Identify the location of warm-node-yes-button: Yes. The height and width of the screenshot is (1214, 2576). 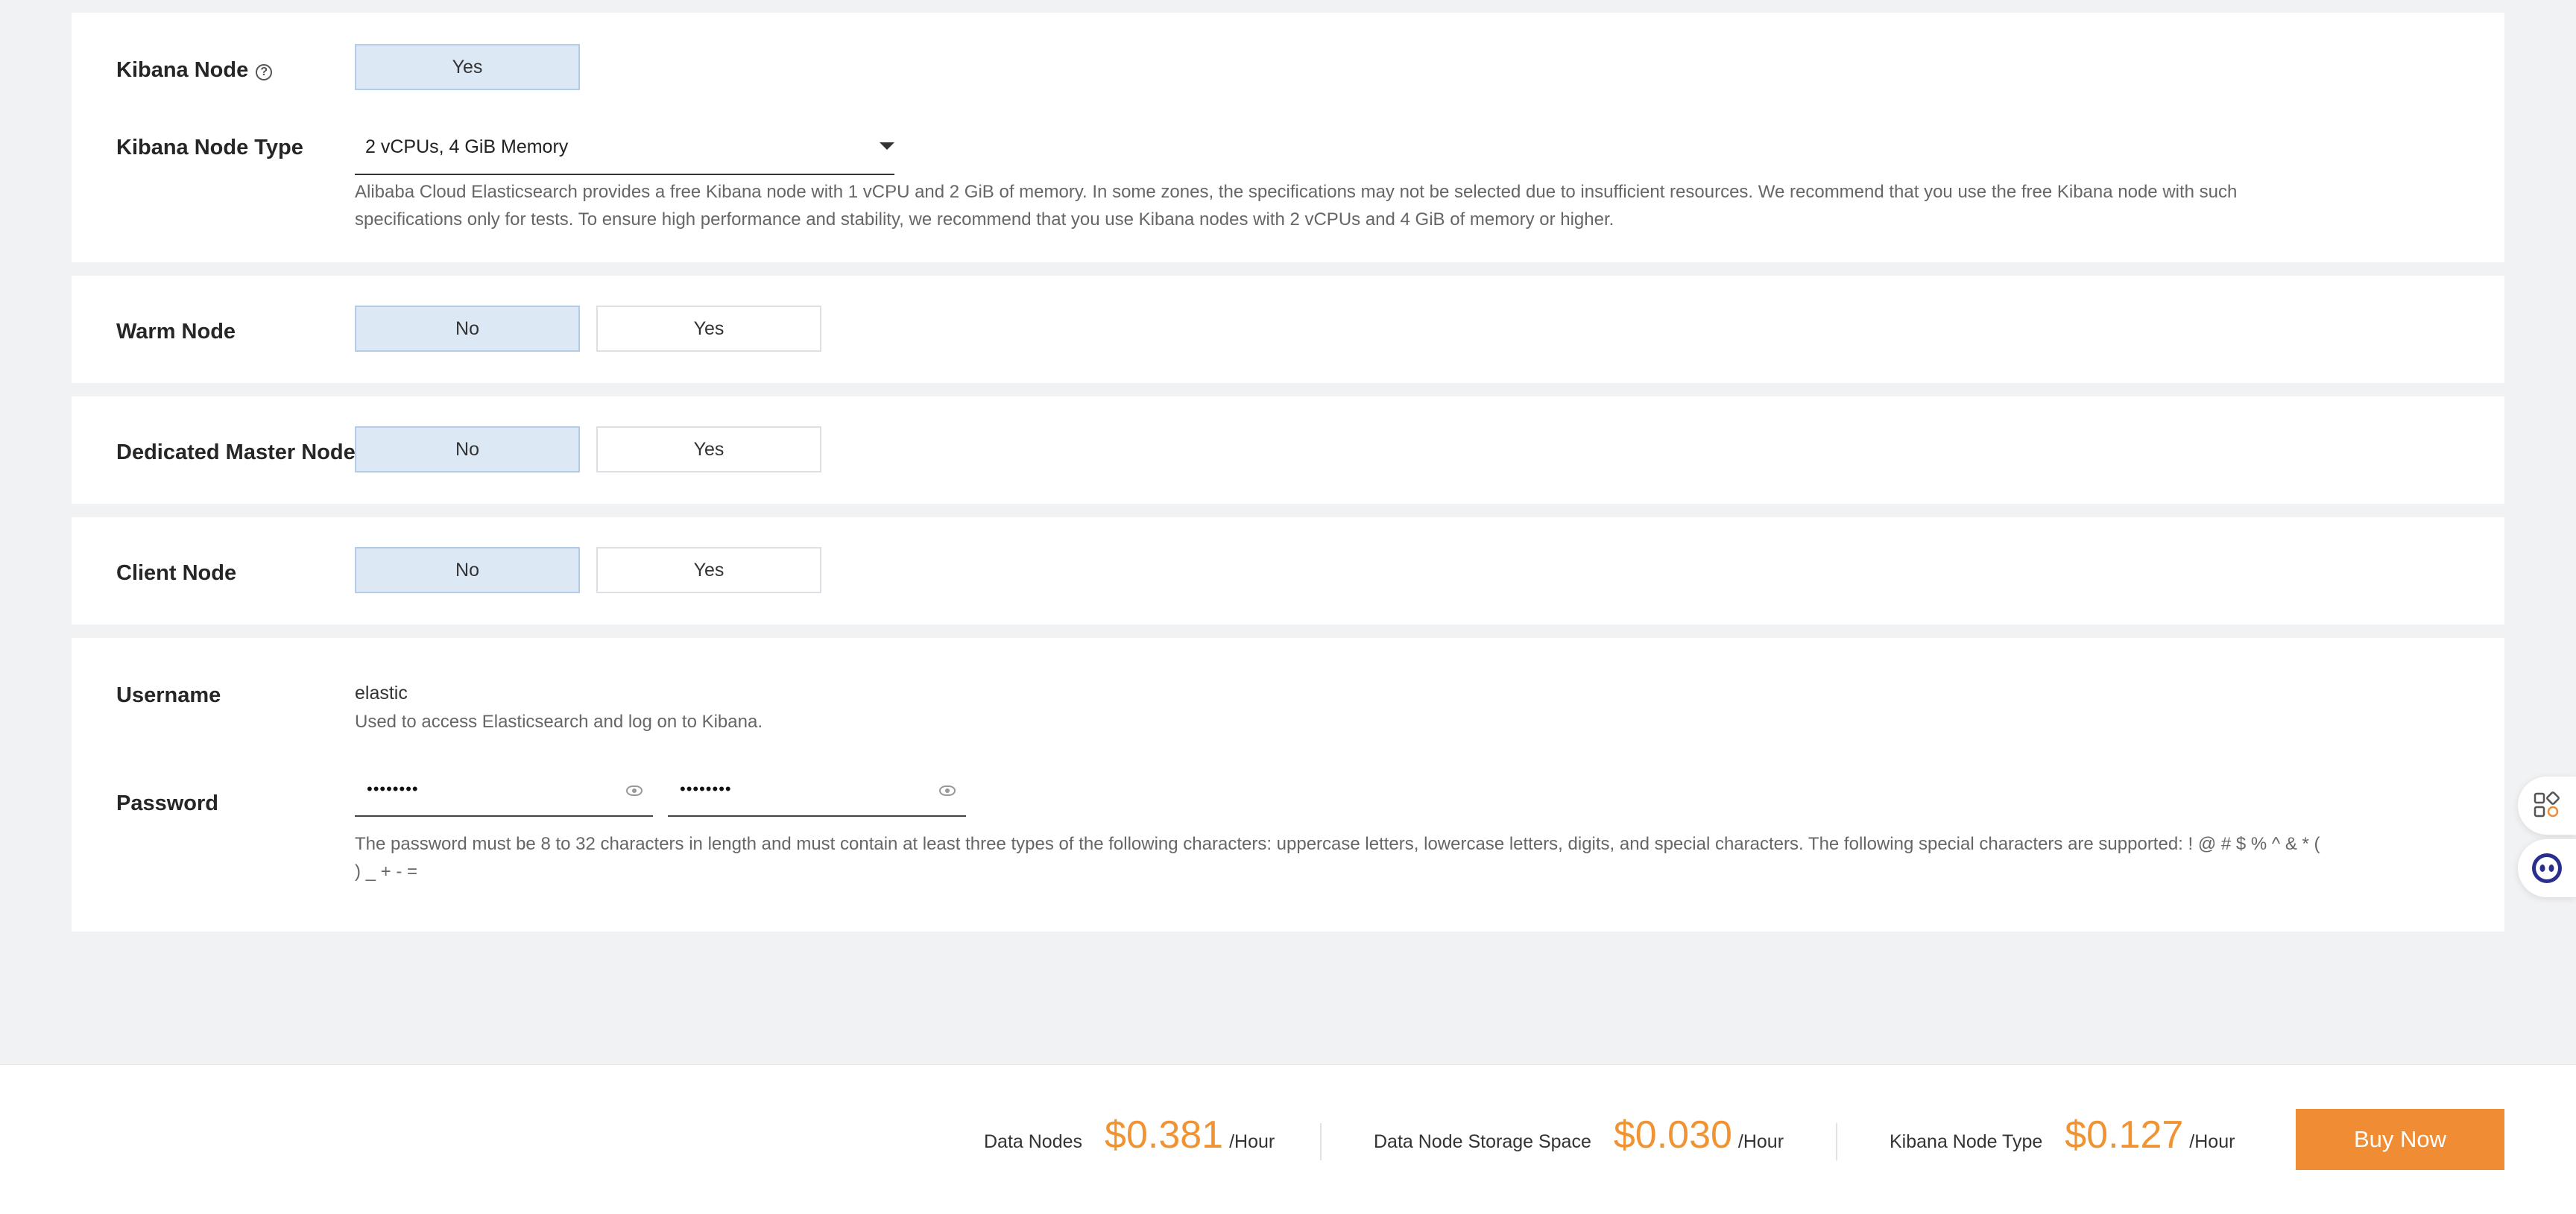
(709, 329).